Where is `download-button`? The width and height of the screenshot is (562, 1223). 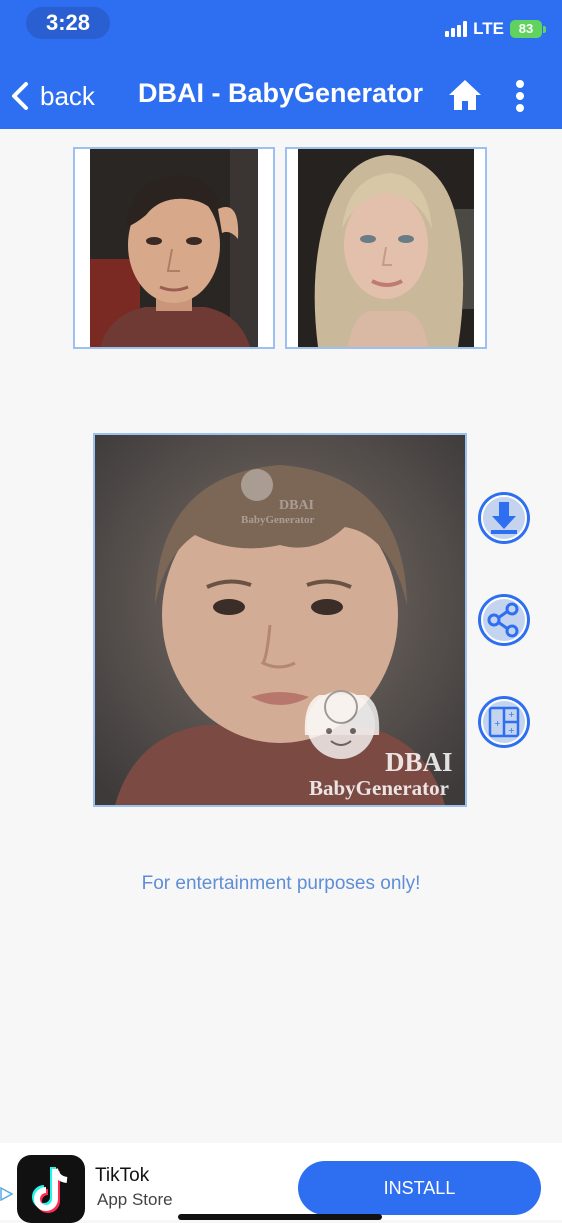 download-button is located at coordinates (504, 518).